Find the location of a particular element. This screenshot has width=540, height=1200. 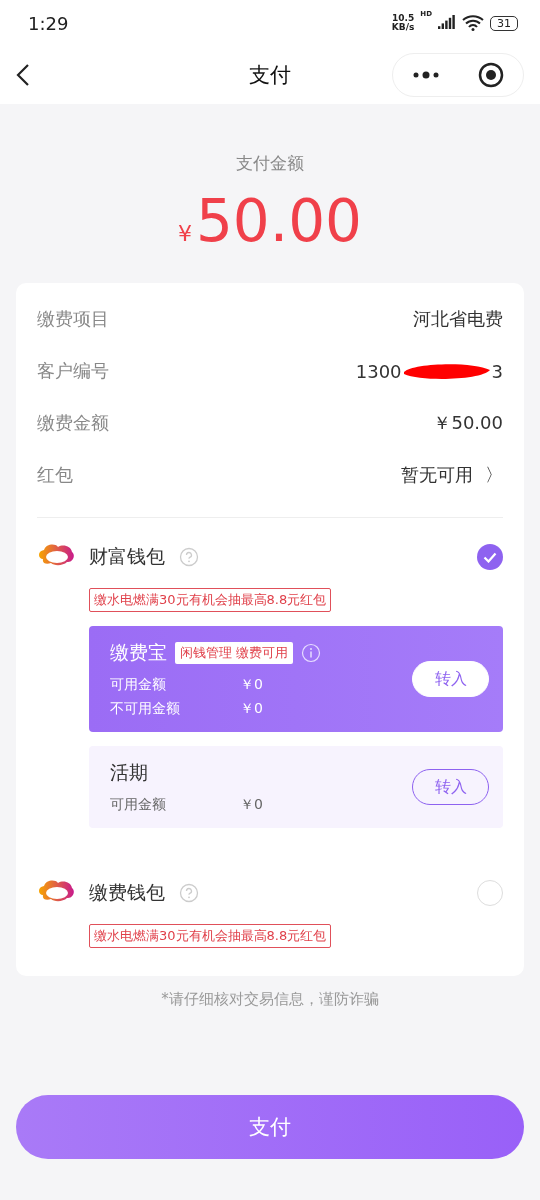

chevron-icon: 〉 is located at coordinates (494, 475).